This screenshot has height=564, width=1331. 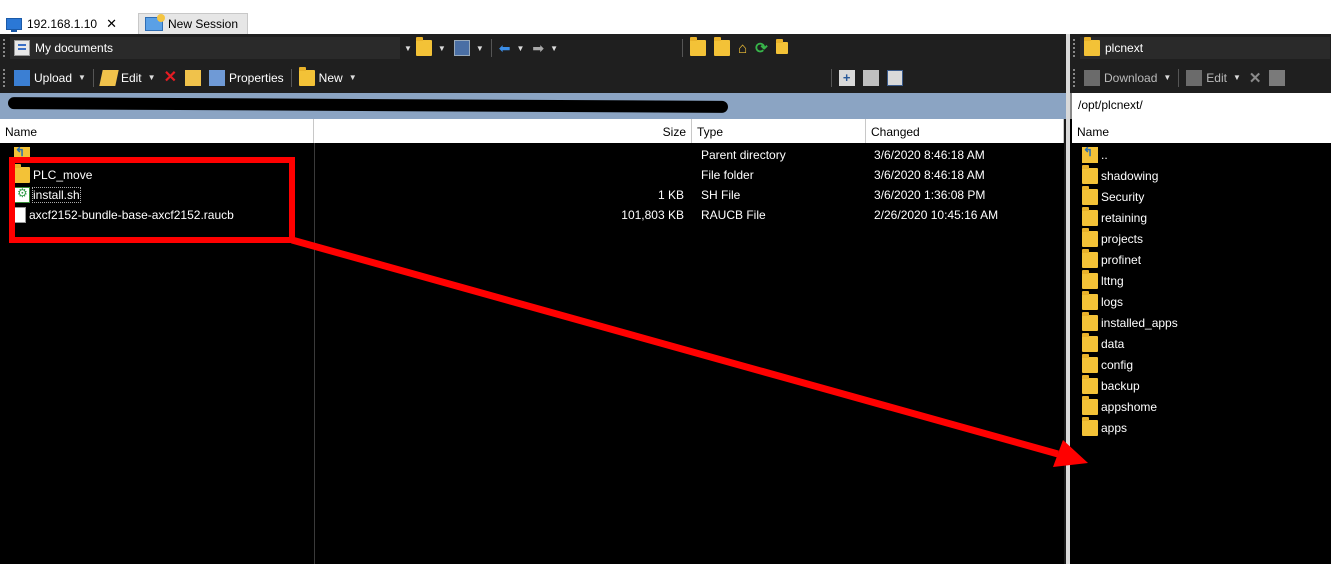 What do you see at coordinates (193, 23) in the screenshot?
I see `tab-new-session: New Session` at bounding box center [193, 23].